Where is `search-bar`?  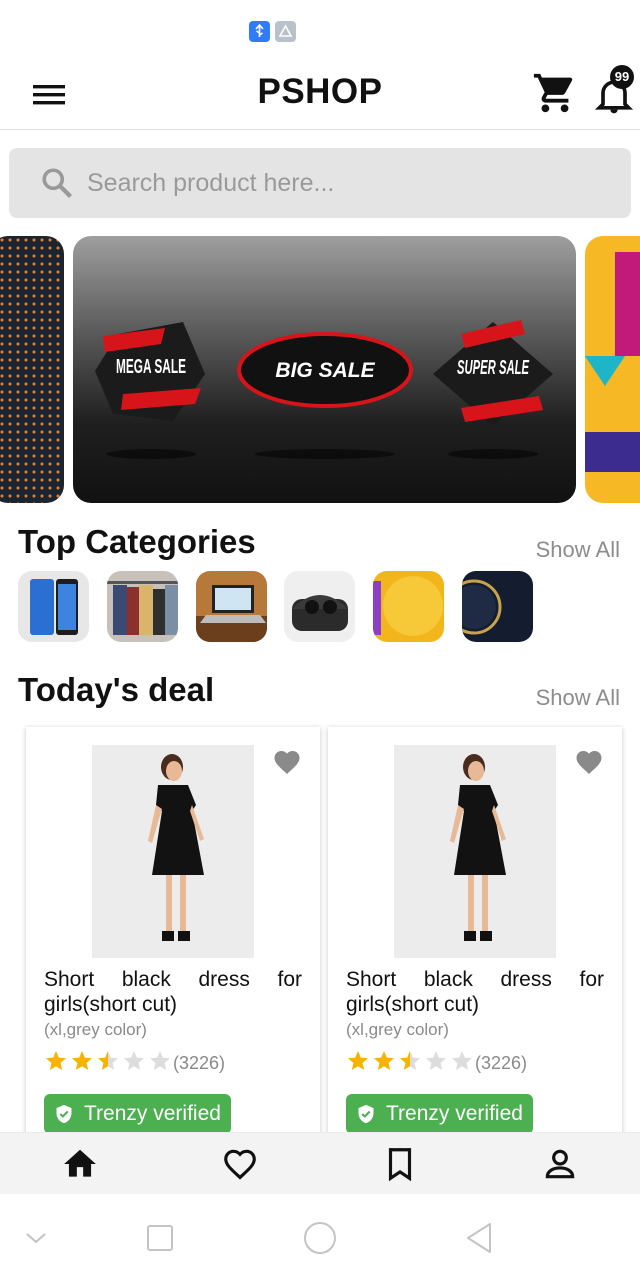 search-bar is located at coordinates (320, 183).